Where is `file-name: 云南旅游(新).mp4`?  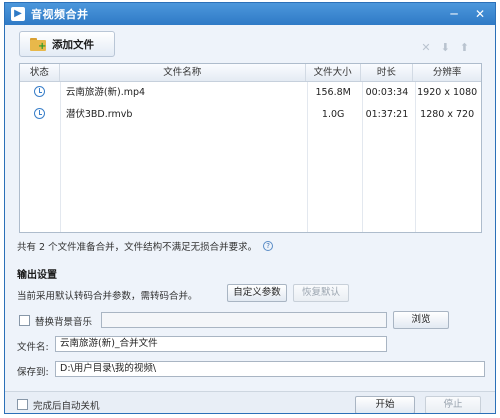
file-name: 云南旅游(新).mp4 is located at coordinates (105, 92).